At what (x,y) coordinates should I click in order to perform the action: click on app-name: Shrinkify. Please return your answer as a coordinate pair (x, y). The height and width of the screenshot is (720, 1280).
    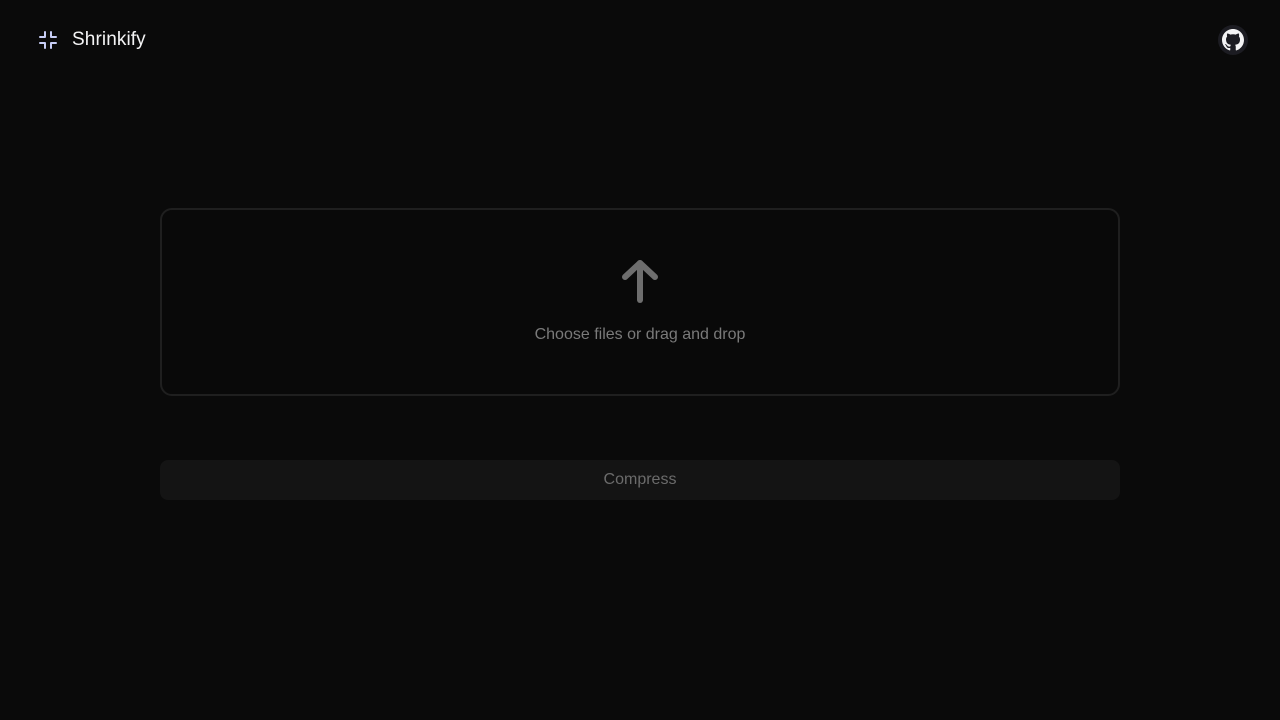
    Looking at the image, I should click on (109, 39).